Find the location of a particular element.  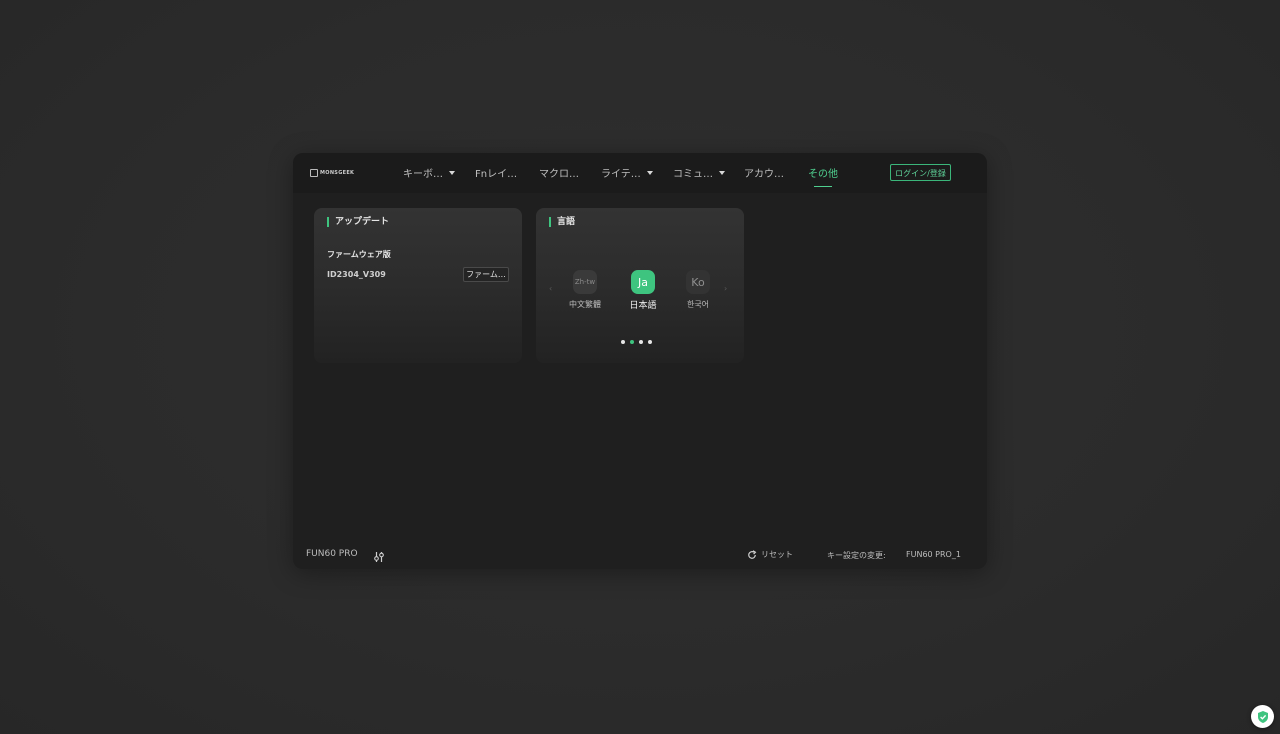

language-option-zh-tw: Zh-tw is located at coordinates (585, 282).